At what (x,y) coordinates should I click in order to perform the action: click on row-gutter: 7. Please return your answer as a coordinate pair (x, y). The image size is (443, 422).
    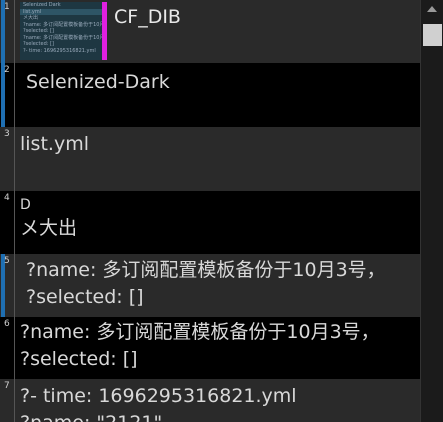
    Looking at the image, I should click on (7, 400).